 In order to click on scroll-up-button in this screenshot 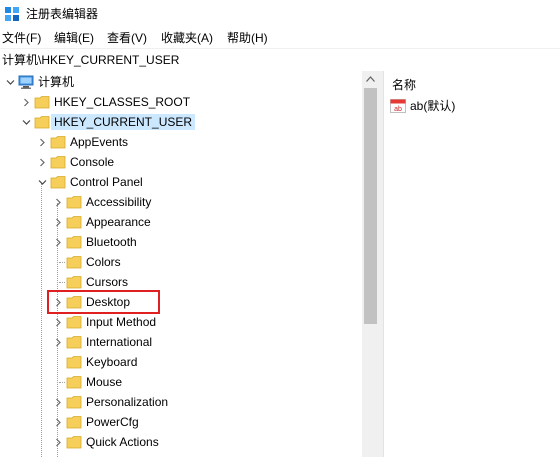, I will do `click(370, 79)`.